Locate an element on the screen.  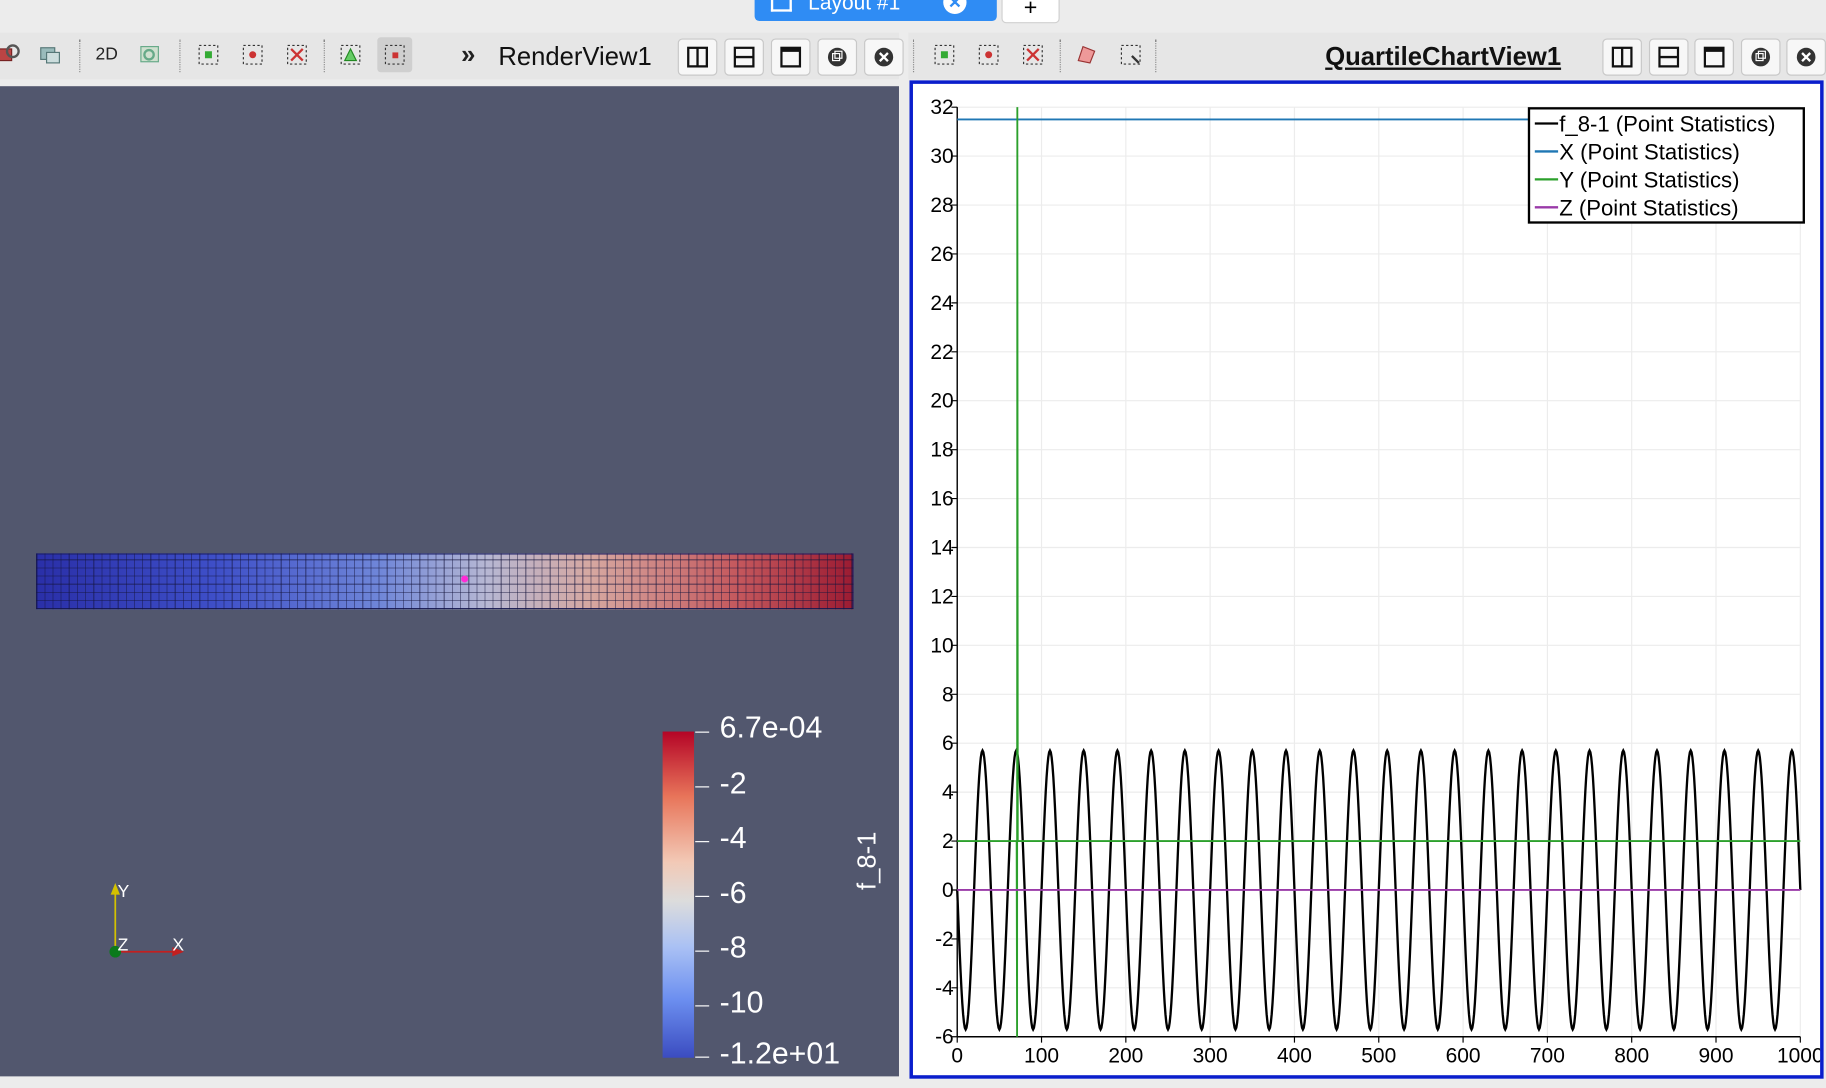
render-view-toolbar: 2D » RenderView1 is located at coordinates (452, 56).